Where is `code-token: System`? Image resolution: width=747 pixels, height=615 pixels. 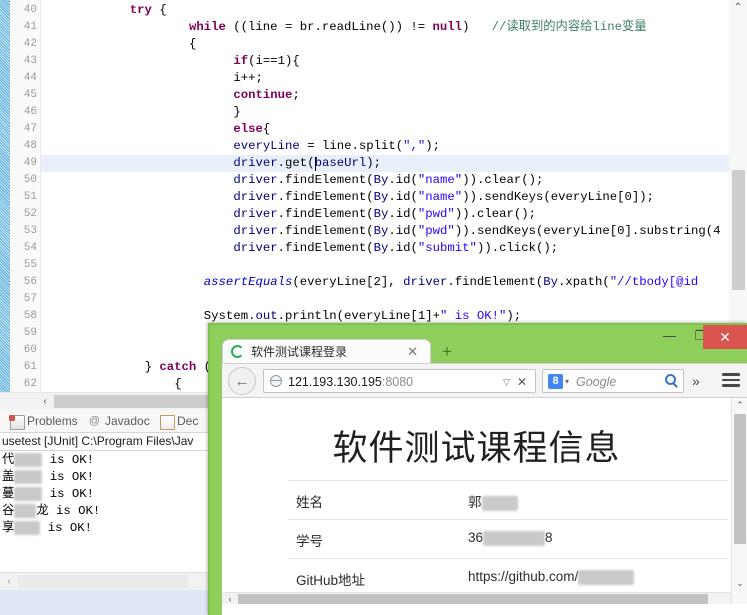 code-token: System is located at coordinates (226, 316).